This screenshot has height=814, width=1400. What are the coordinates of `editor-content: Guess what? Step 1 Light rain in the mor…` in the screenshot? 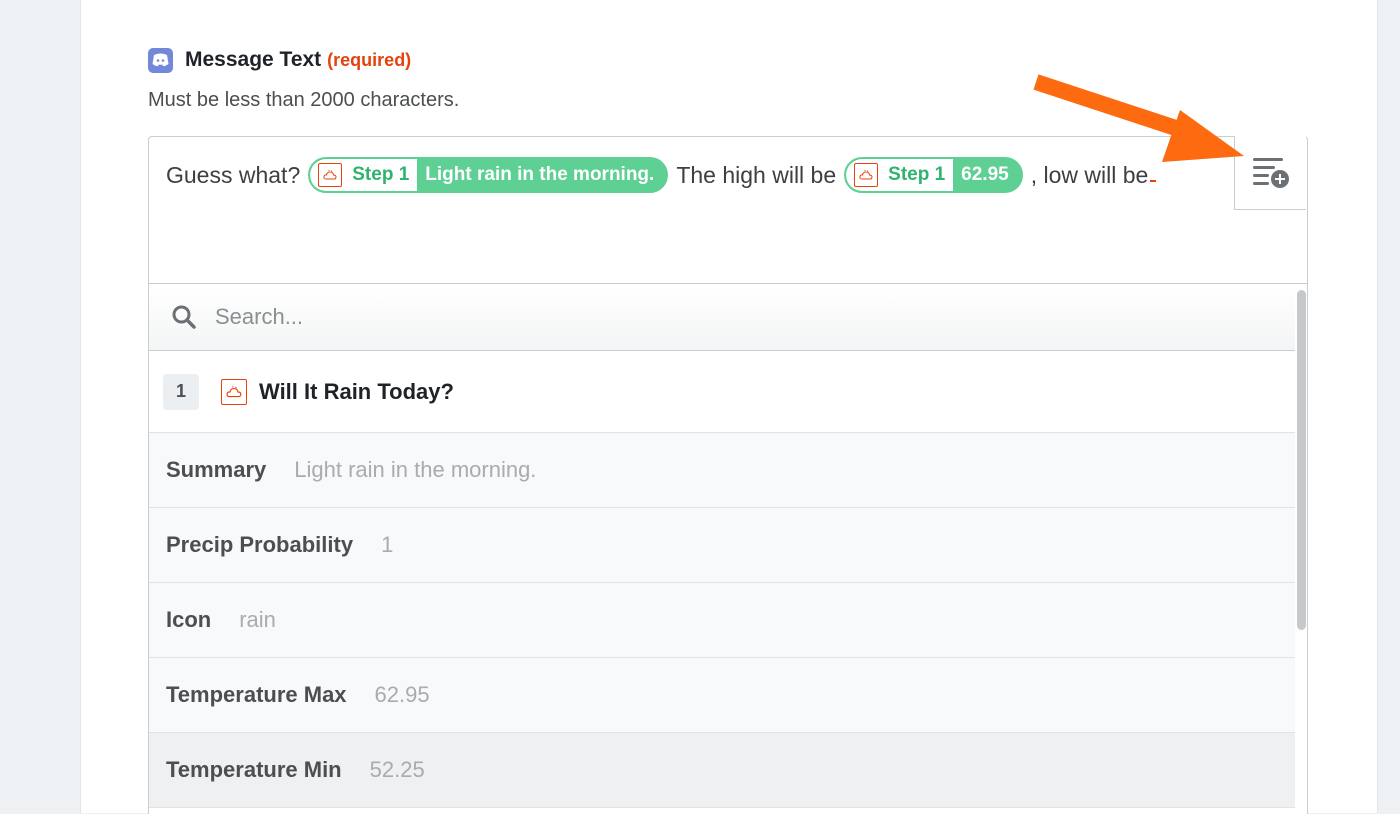 It's located at (661, 175).